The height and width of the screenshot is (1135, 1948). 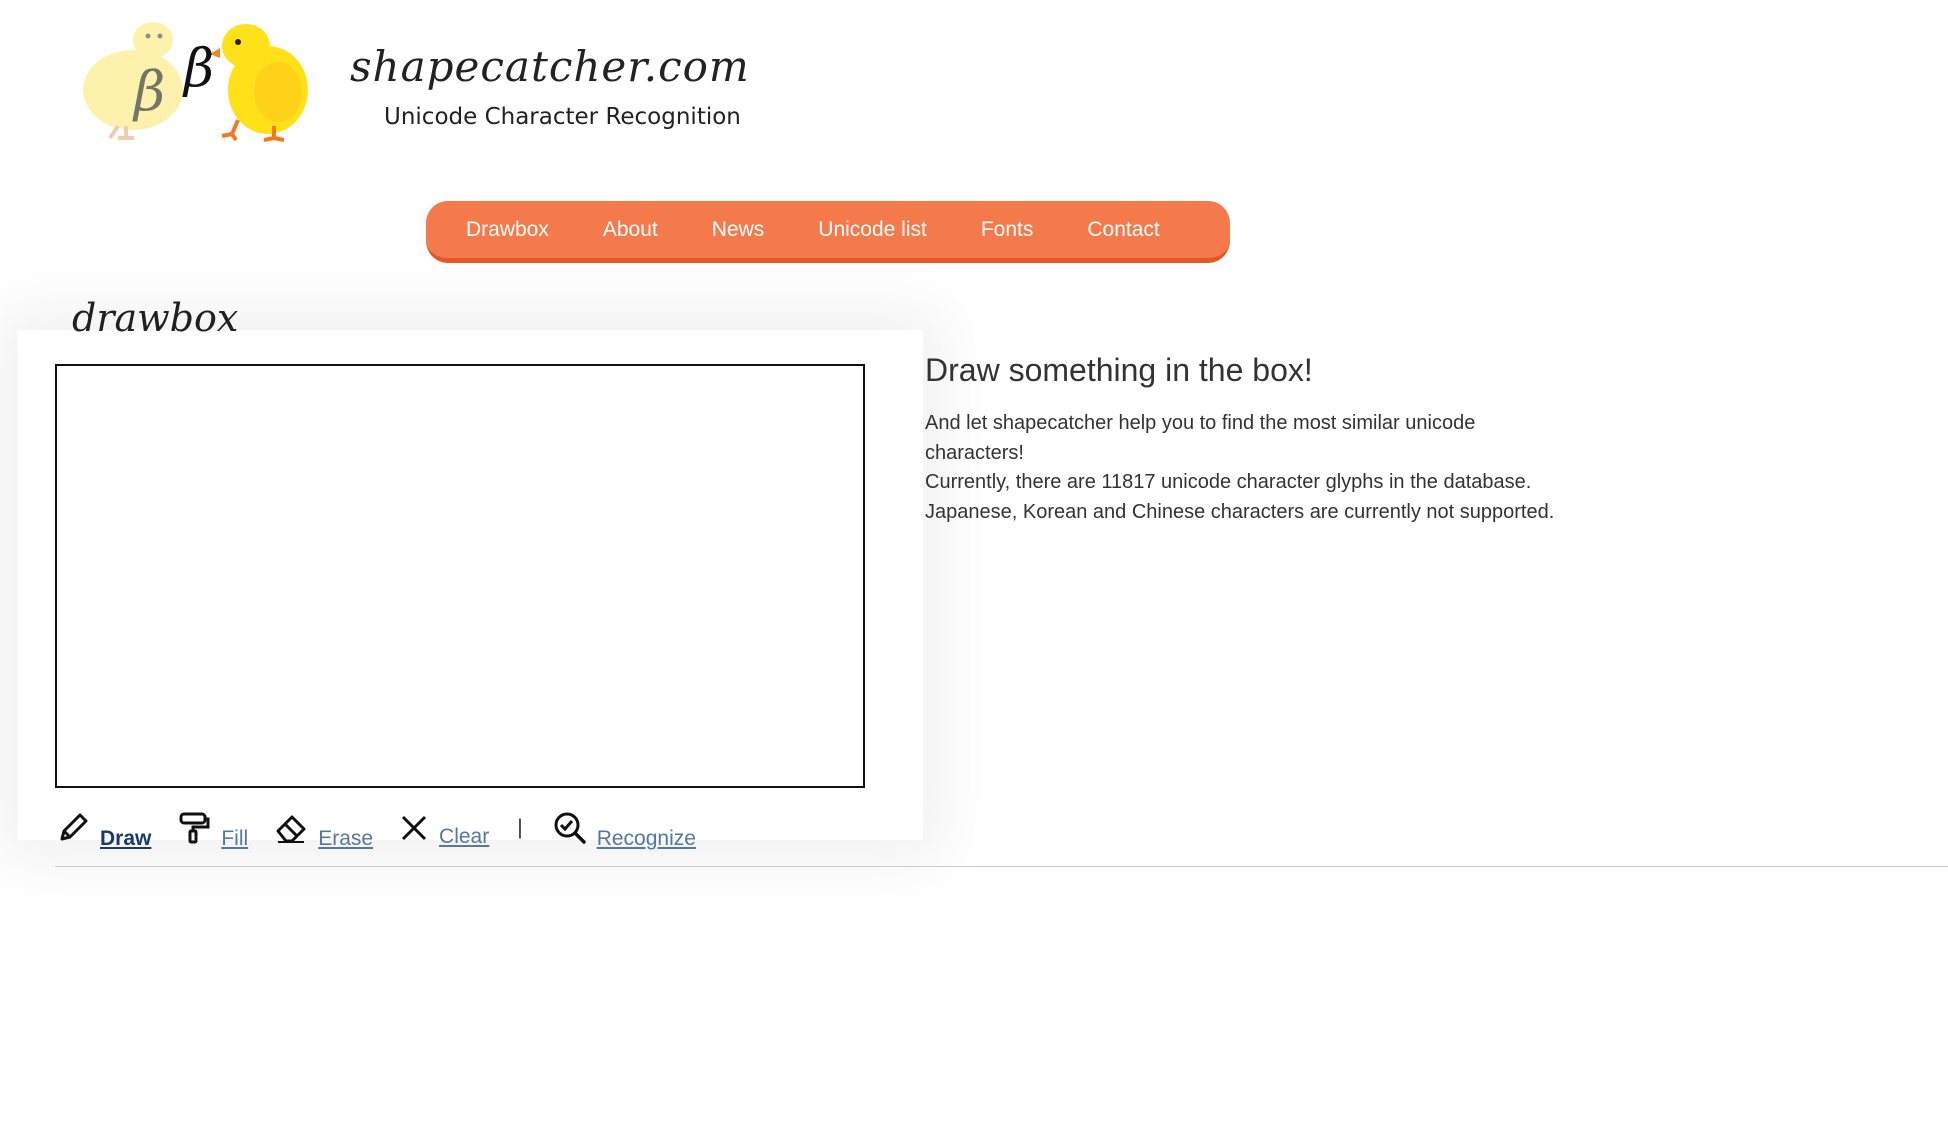 What do you see at coordinates (464, 837) in the screenshot?
I see `clear-button: Clear` at bounding box center [464, 837].